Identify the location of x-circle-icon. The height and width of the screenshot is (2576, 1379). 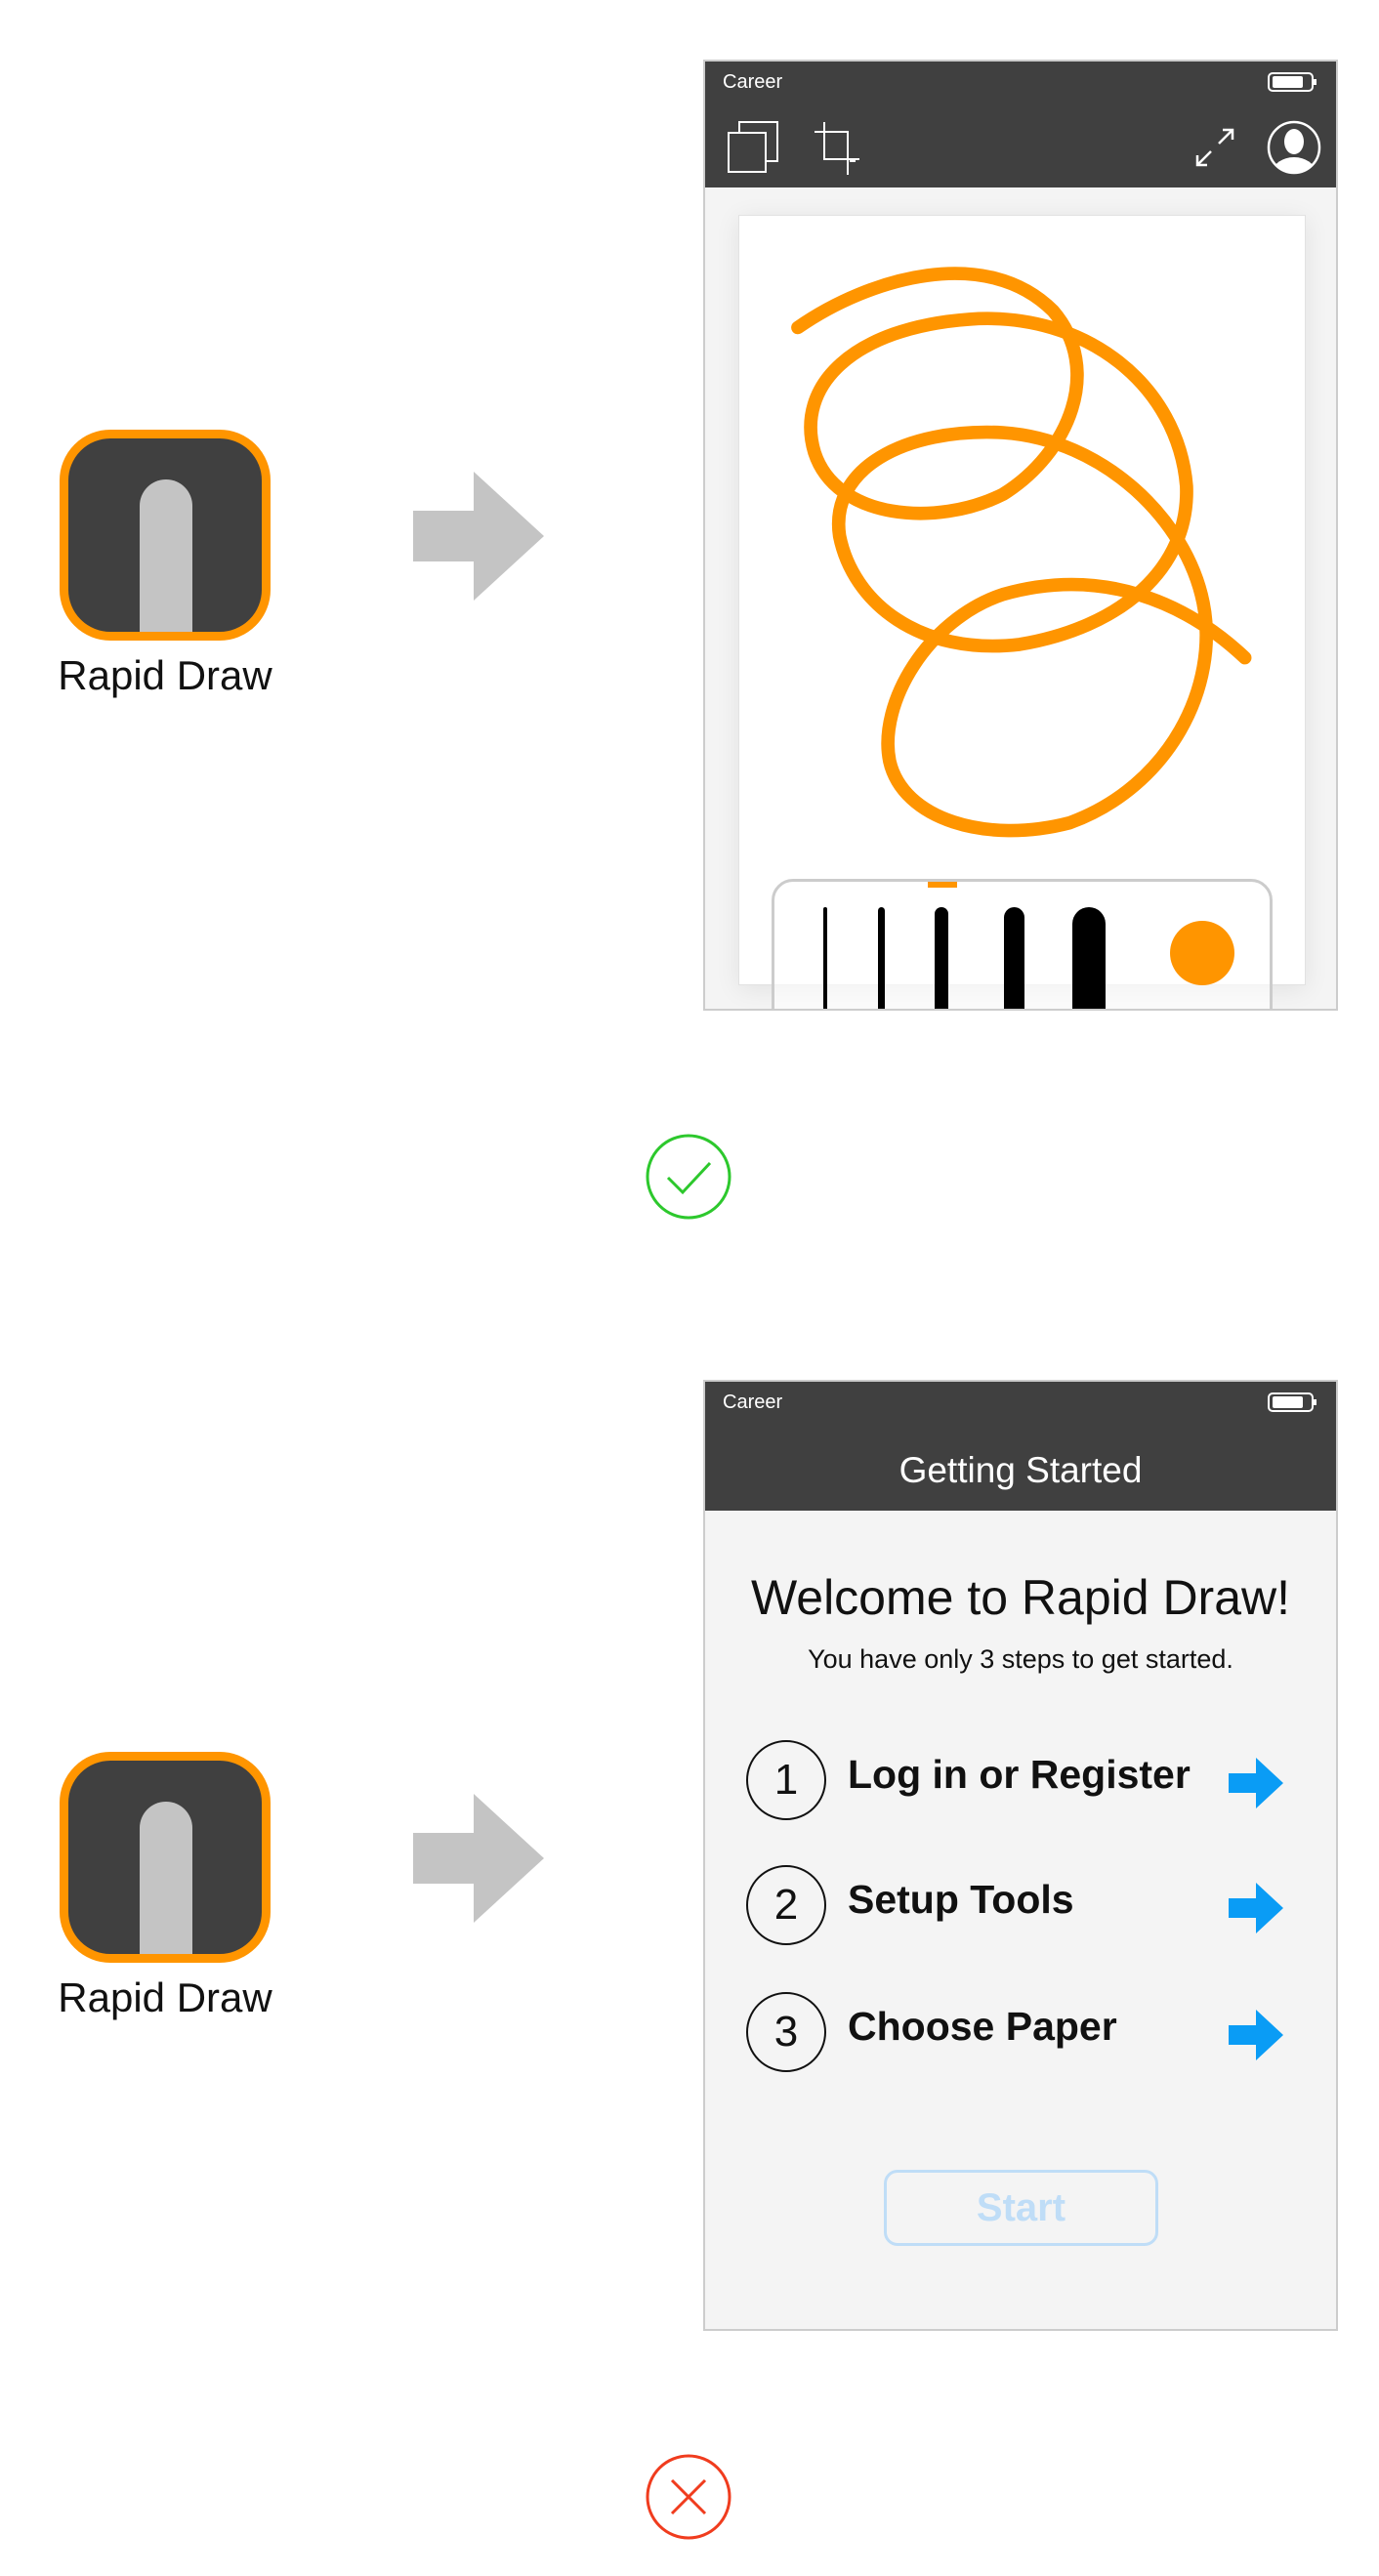
(689, 2497).